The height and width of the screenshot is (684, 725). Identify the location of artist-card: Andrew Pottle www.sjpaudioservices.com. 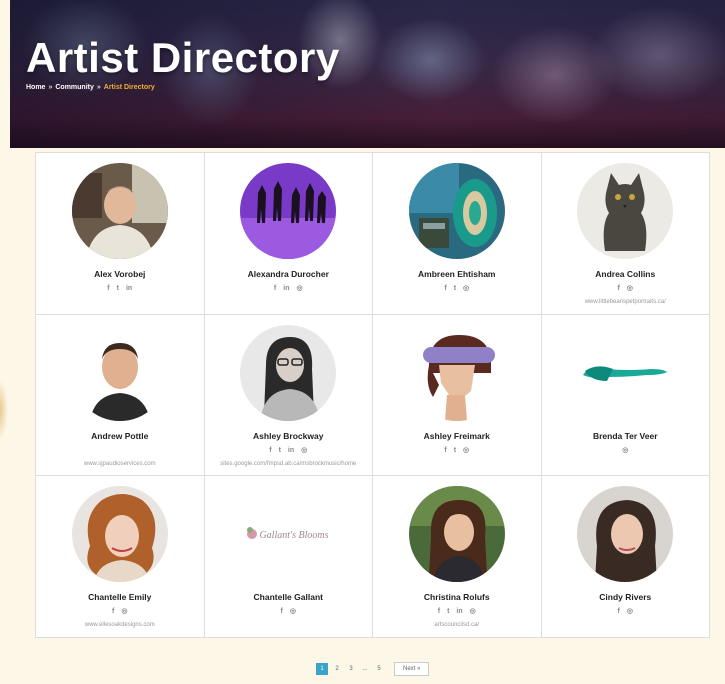
(120, 395).